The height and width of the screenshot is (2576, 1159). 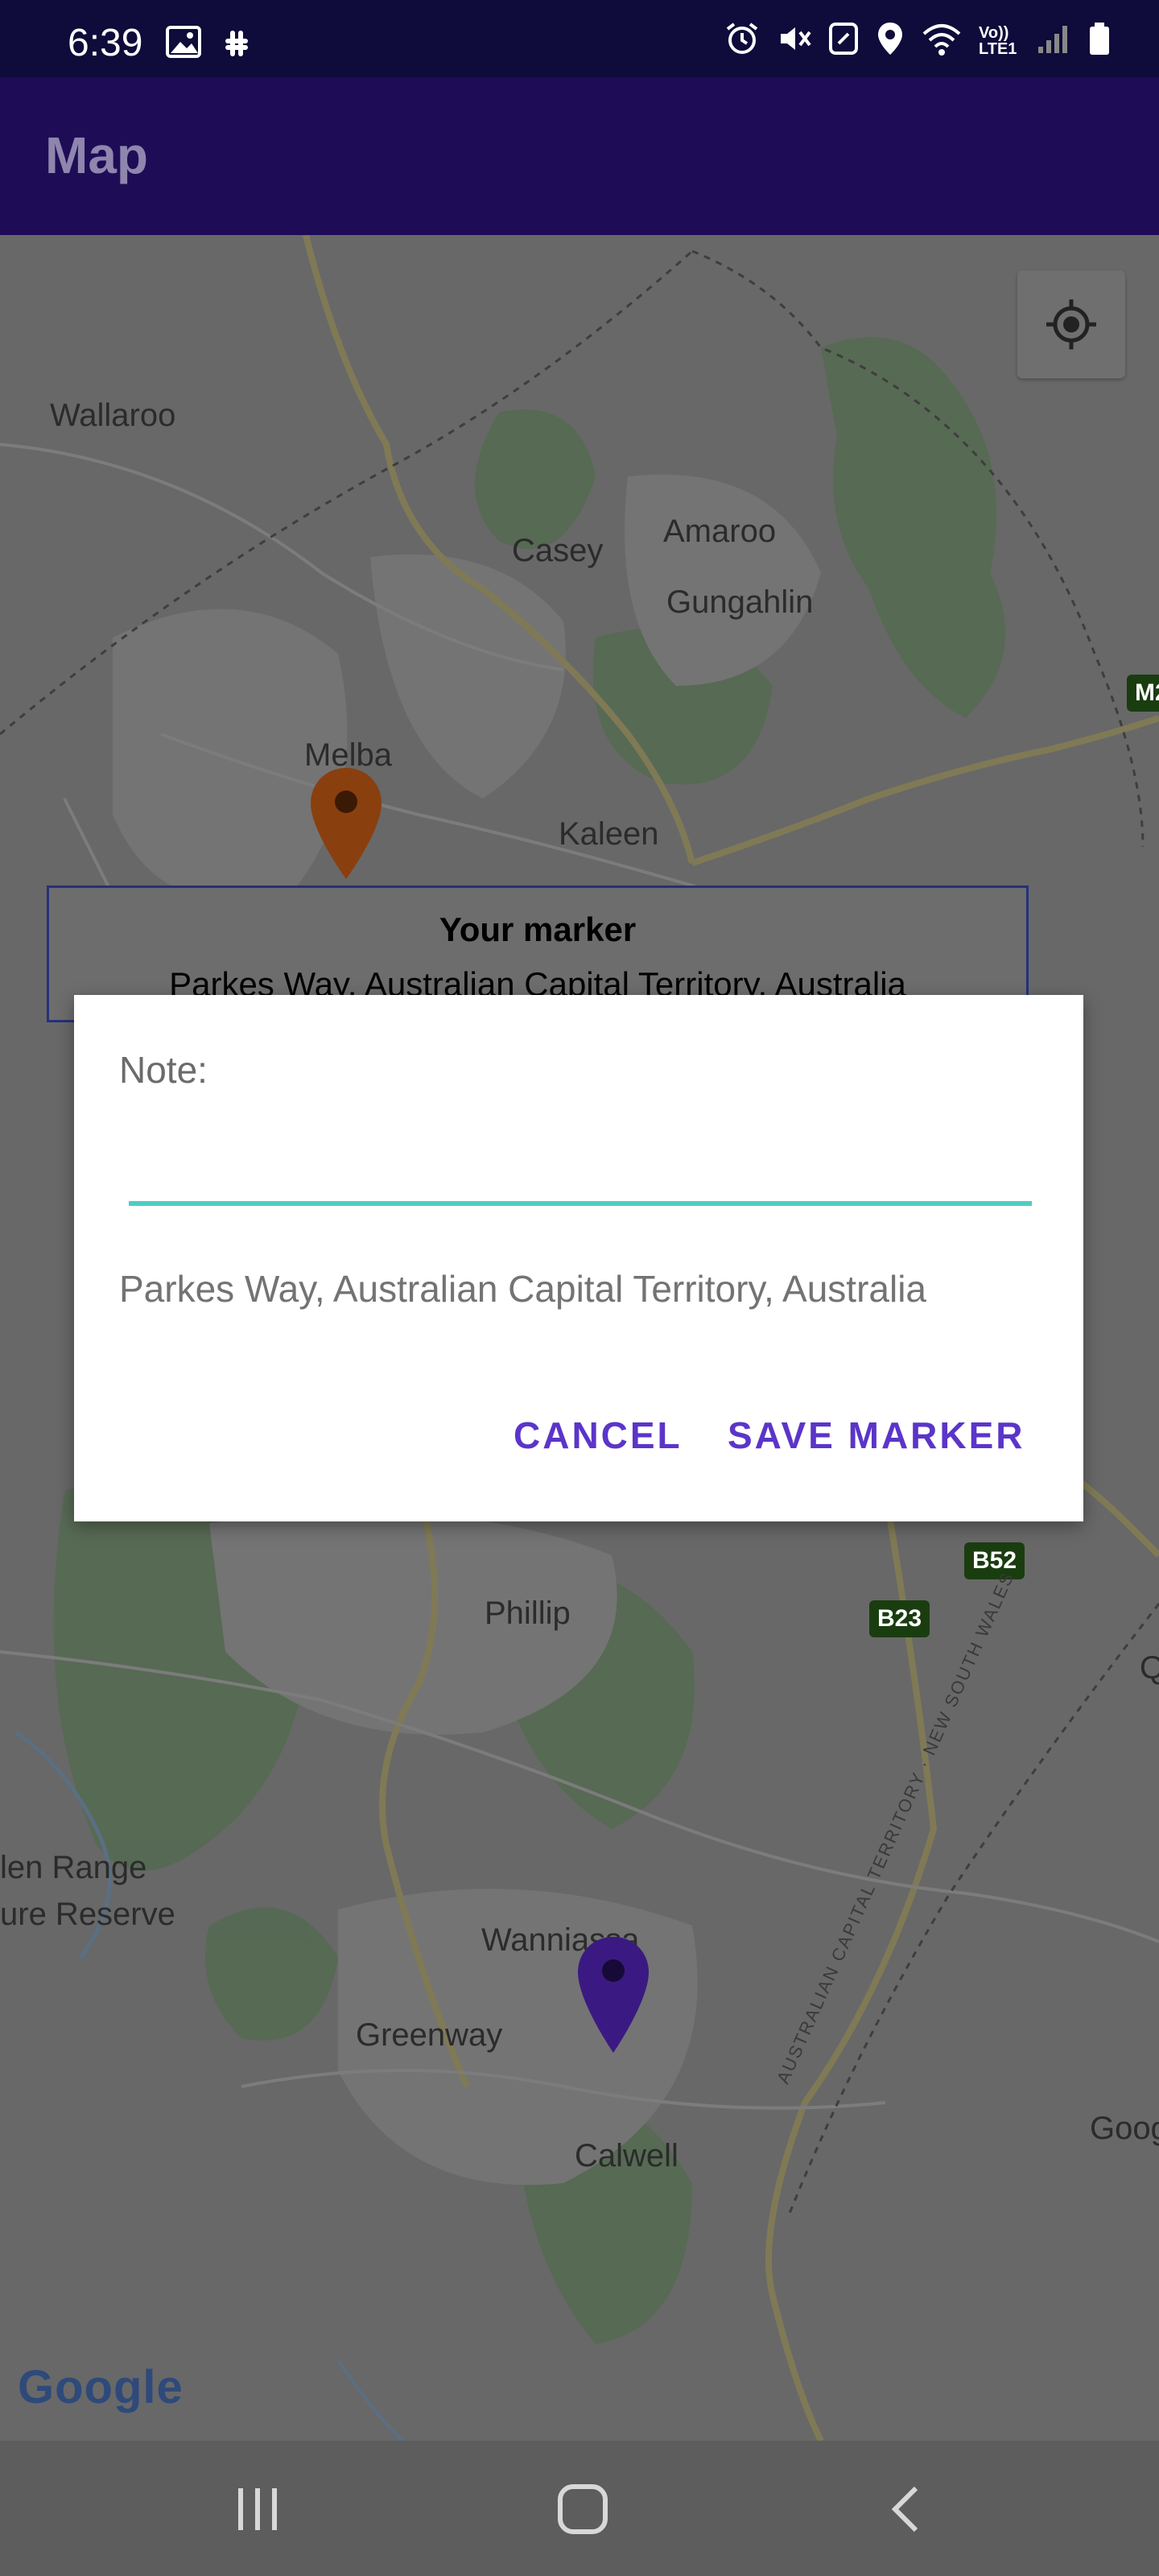 I want to click on back-icon, so click(x=904, y=2509).